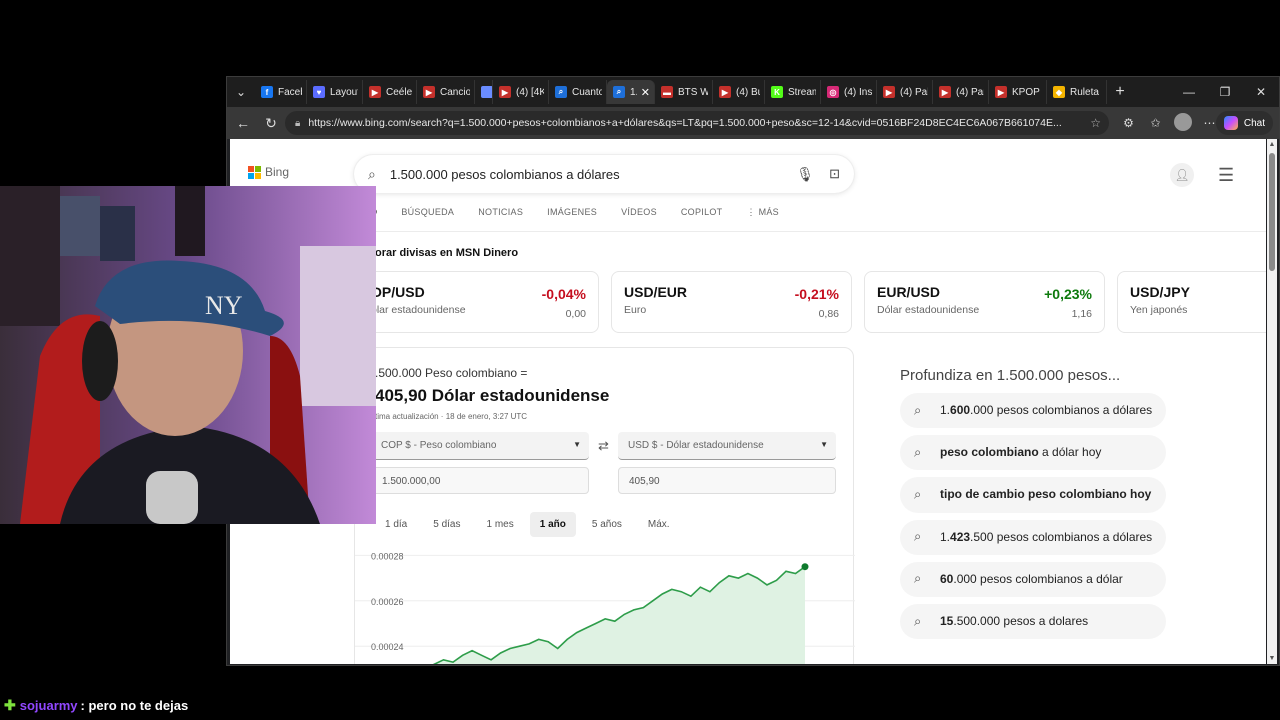 The image size is (1280, 720). Describe the element at coordinates (1018, 92) in the screenshot. I see `browser-tab: ▶ KPOP F` at that location.